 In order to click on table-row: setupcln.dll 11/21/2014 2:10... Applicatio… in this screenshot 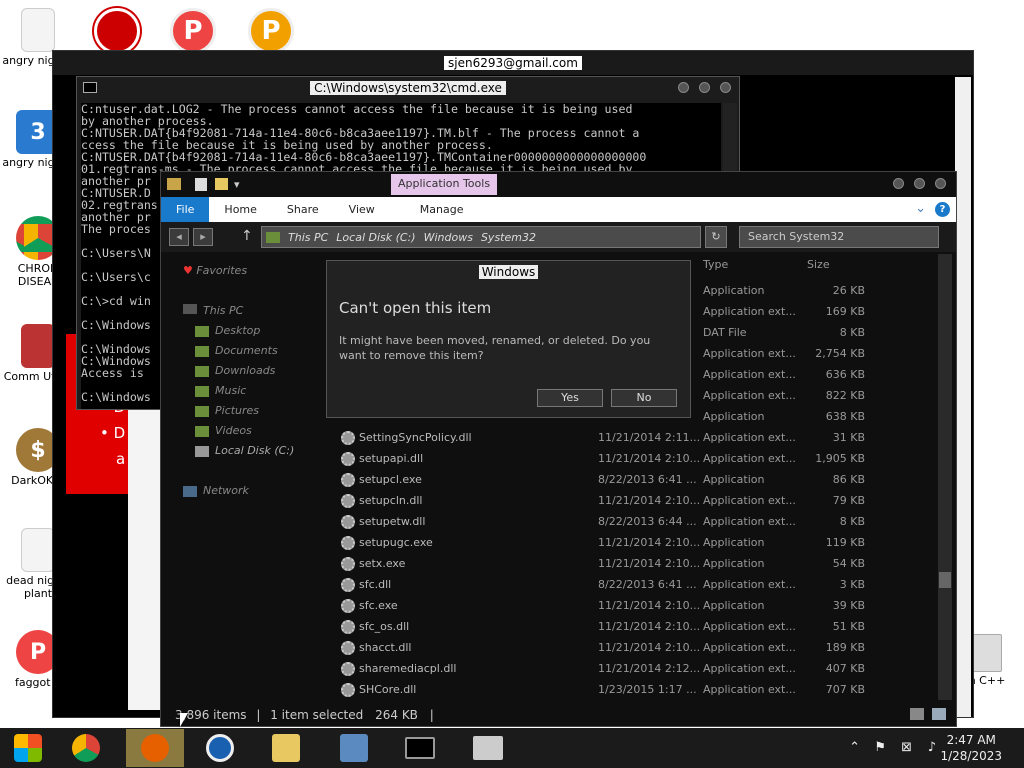, I will do `click(639, 500)`.